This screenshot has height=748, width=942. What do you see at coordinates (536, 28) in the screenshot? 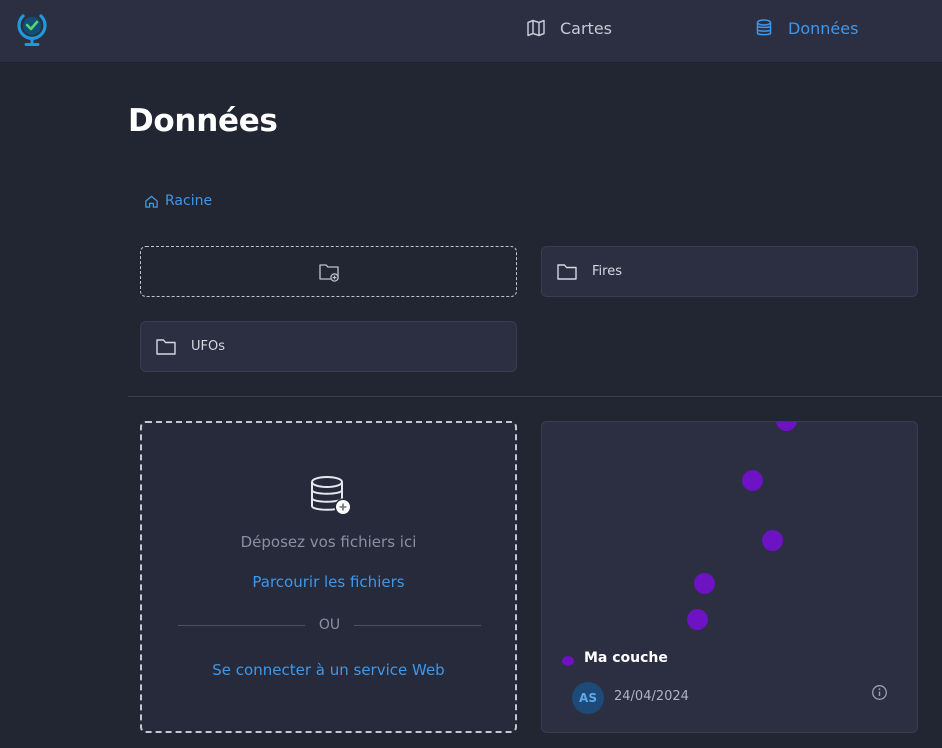
I see `map-icon` at bounding box center [536, 28].